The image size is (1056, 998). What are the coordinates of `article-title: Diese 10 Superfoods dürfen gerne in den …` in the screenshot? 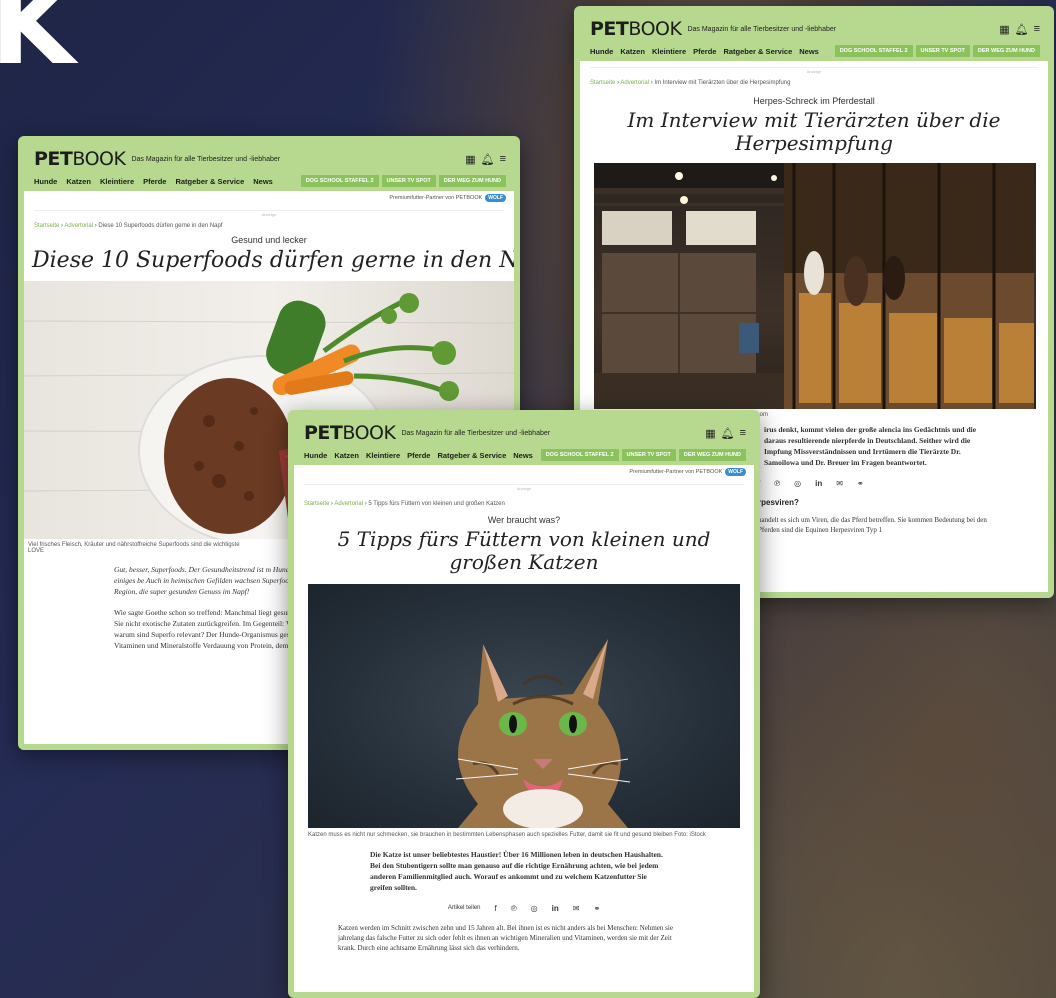 It's located at (273, 260).